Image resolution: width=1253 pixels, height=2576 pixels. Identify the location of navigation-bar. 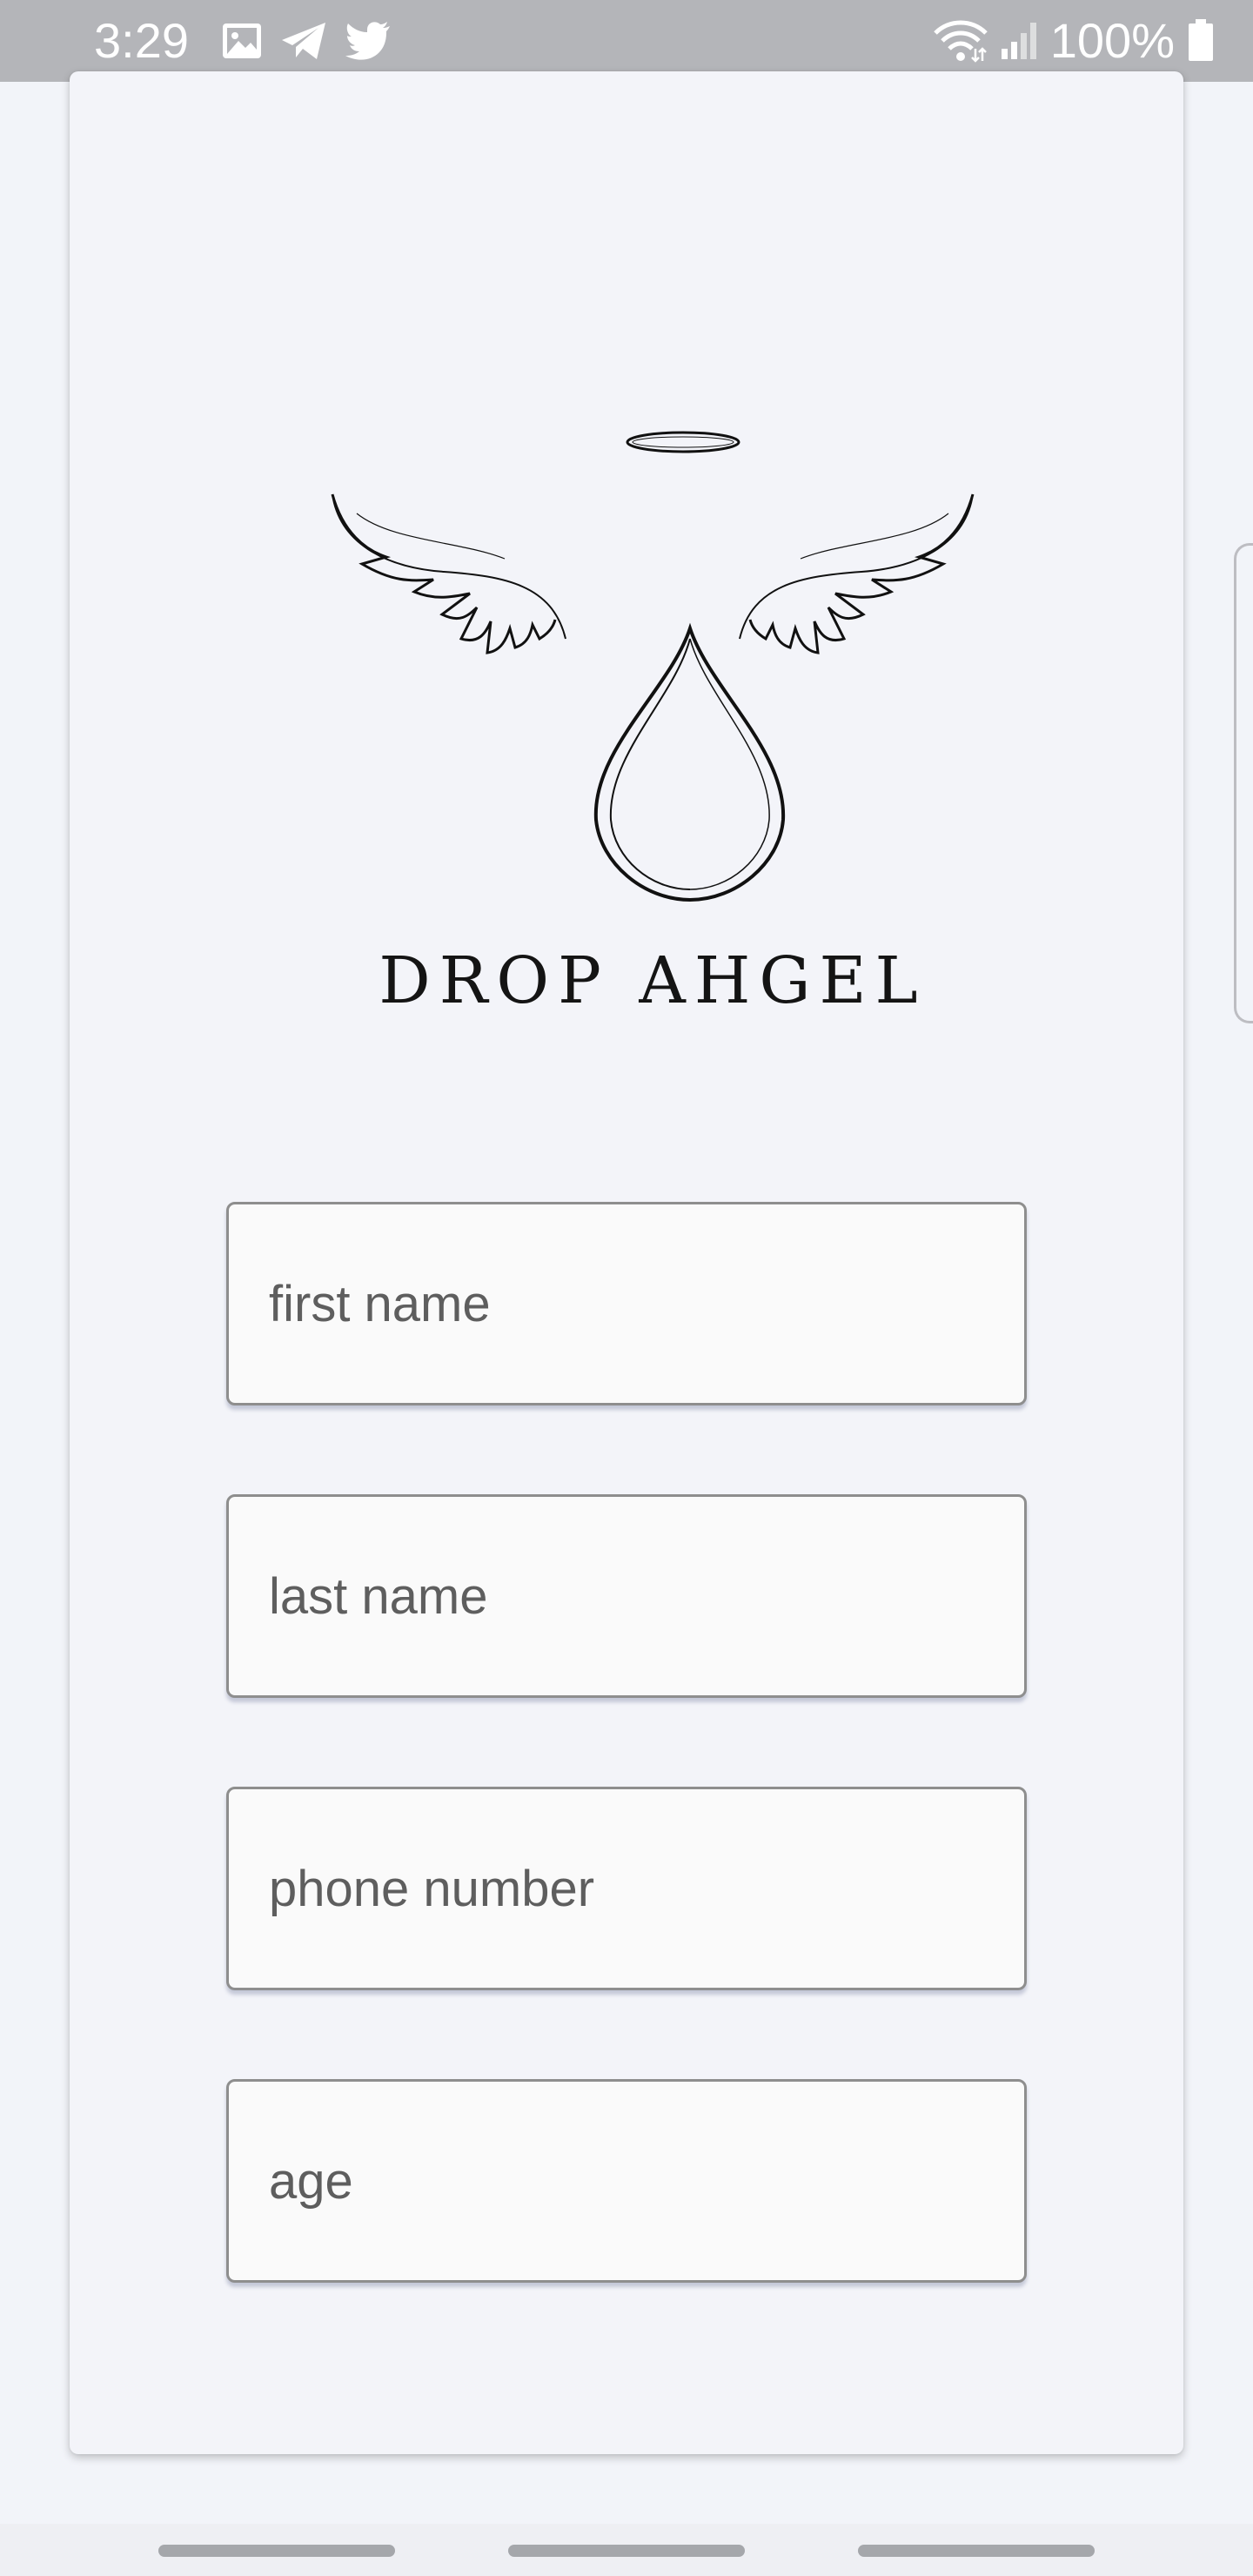
(626, 2550).